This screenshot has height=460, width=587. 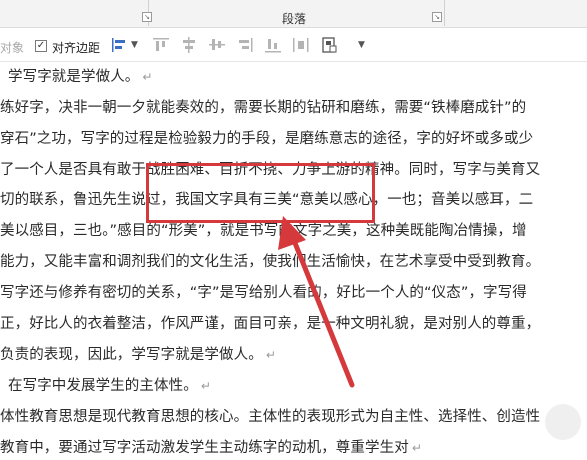 What do you see at coordinates (76, 47) in the screenshot?
I see `align-margin-label: 对齐边距` at bounding box center [76, 47].